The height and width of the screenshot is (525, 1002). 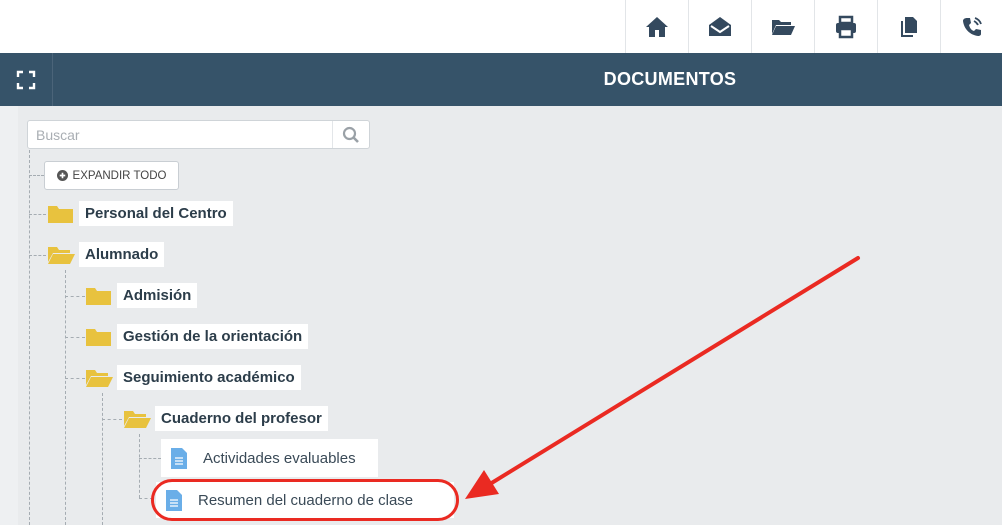 I want to click on fullscreen-button, so click(x=26, y=79).